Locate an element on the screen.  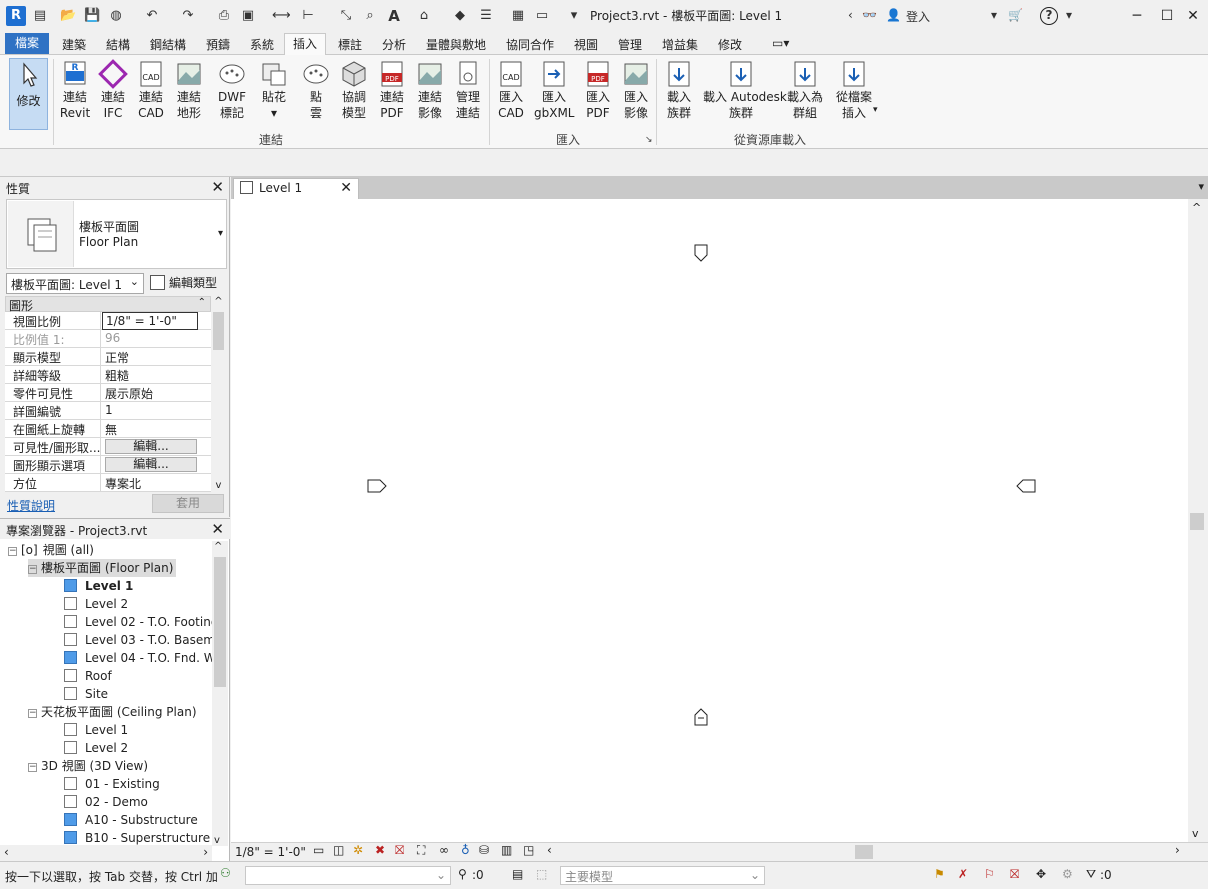
select-by-face-icon: ⛝ is located at coordinates (1014, 874).